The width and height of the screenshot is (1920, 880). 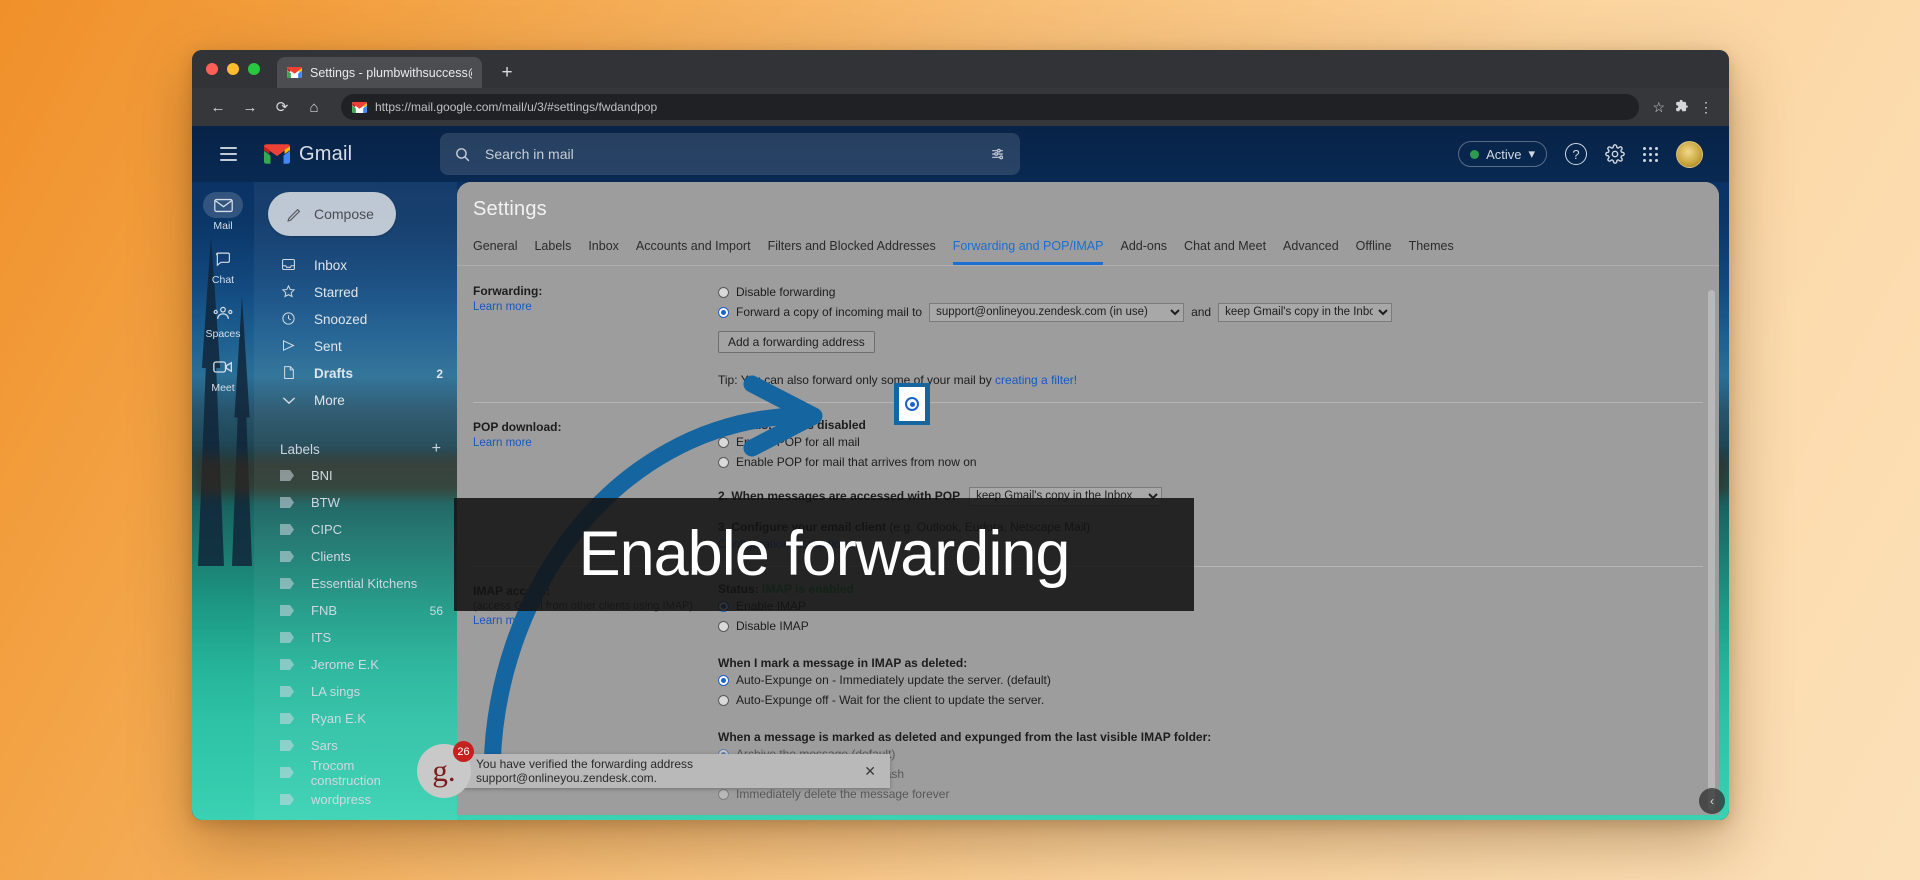 I want to click on auto-expunge-off-radio, so click(x=723, y=700).